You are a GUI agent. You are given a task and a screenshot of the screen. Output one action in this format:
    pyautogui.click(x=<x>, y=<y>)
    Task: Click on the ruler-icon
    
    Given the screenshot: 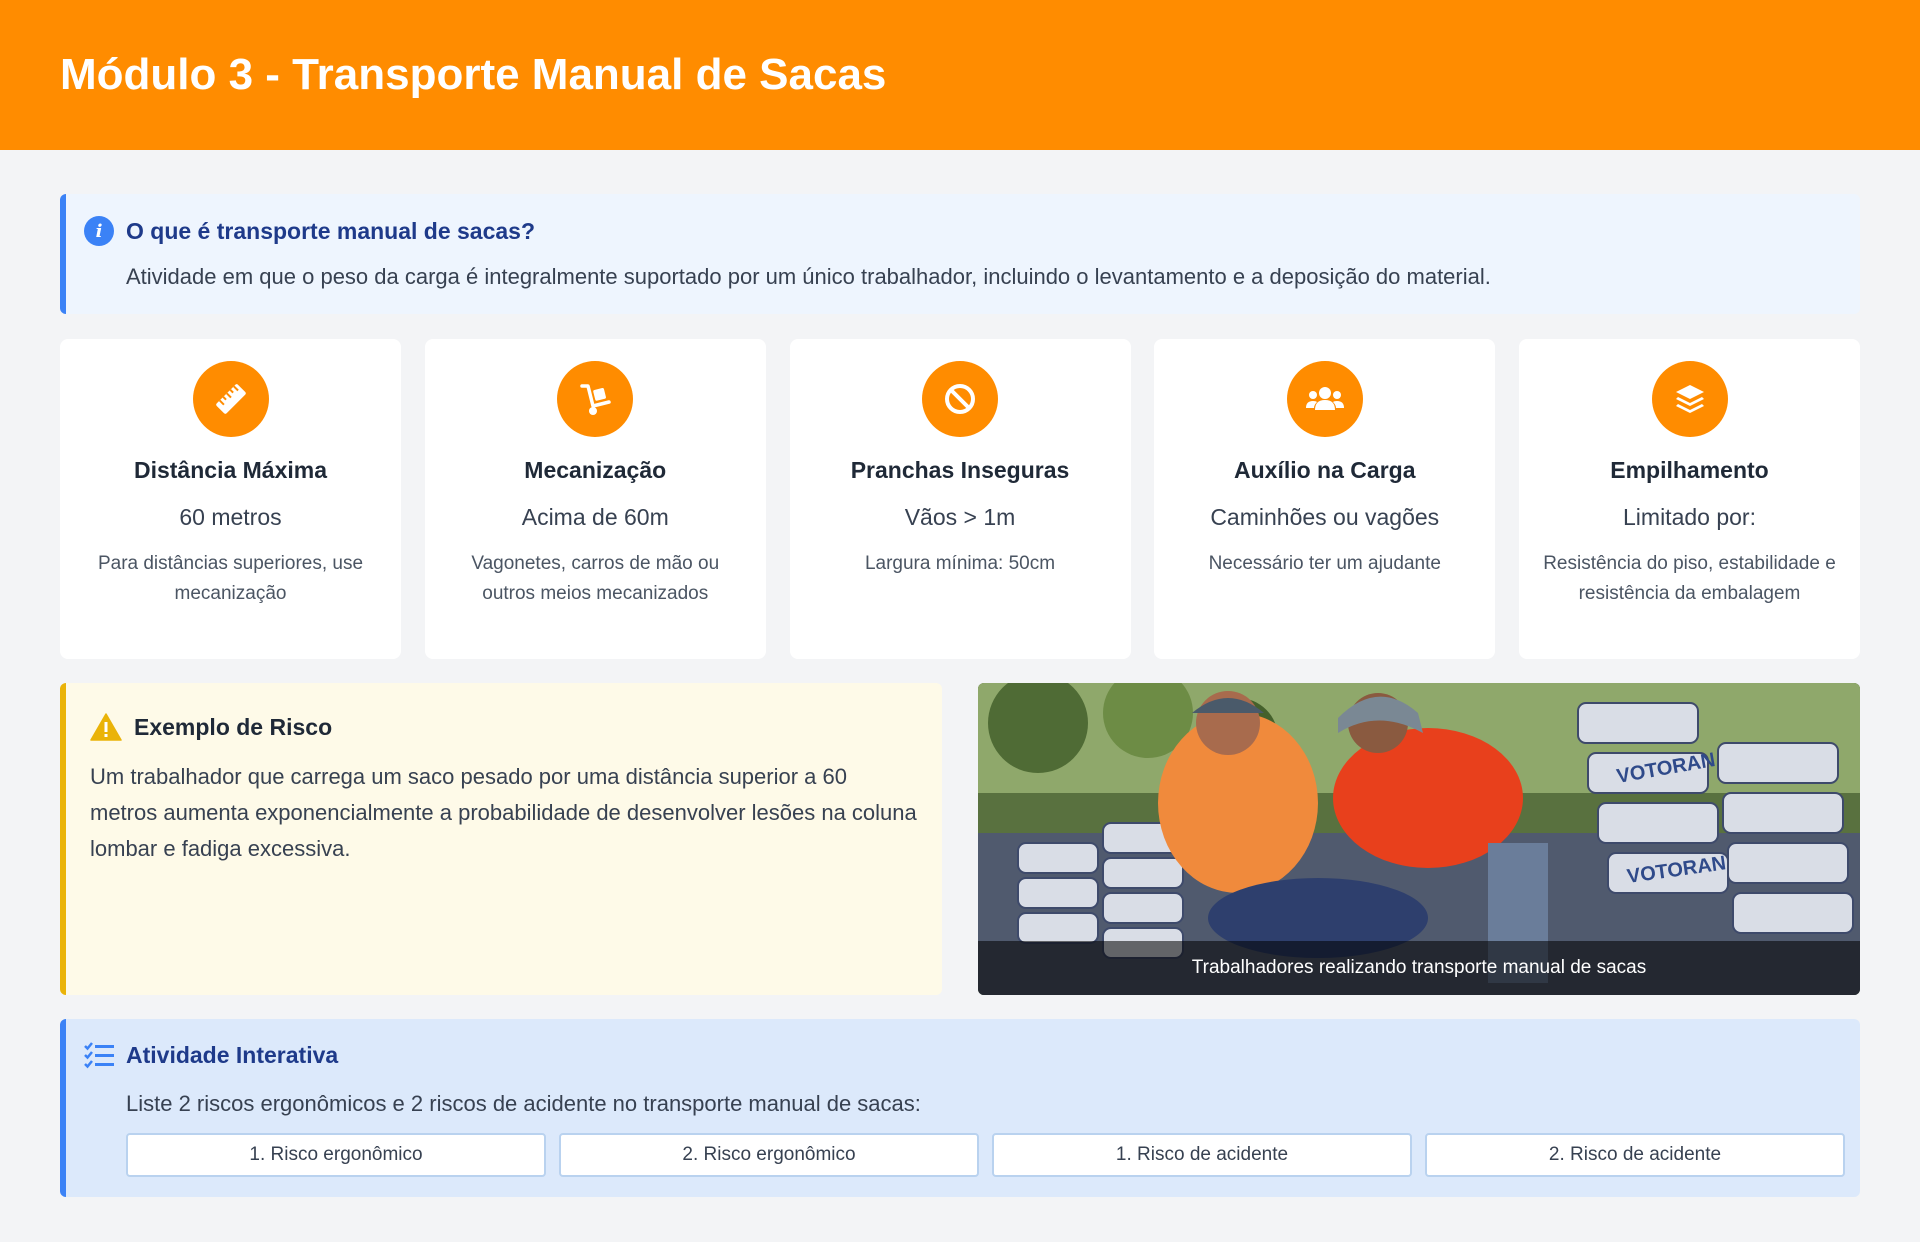 What is the action you would take?
    pyautogui.click(x=230, y=399)
    